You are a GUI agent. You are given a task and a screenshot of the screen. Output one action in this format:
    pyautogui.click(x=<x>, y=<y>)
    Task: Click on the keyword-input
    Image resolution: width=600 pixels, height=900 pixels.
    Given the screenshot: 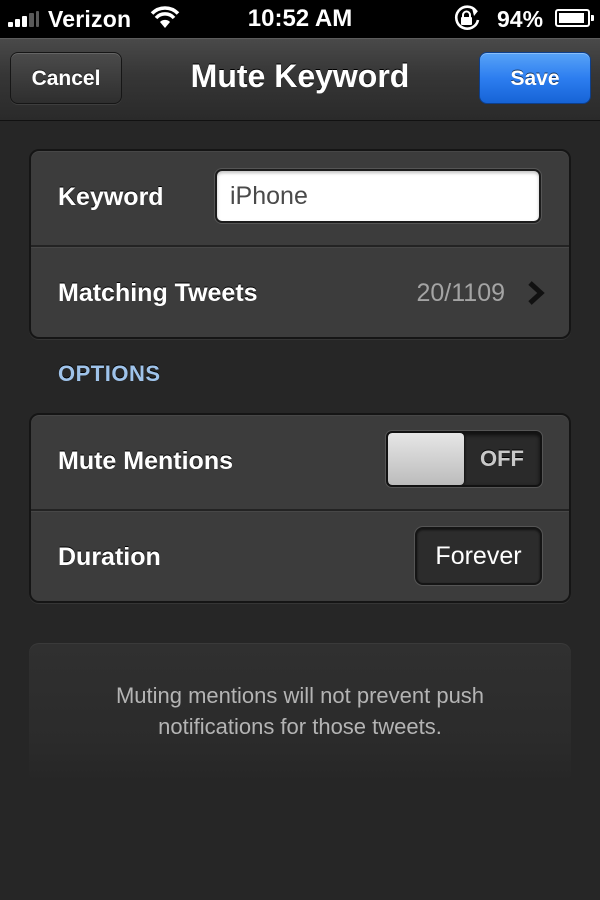 What is the action you would take?
    pyautogui.click(x=378, y=196)
    